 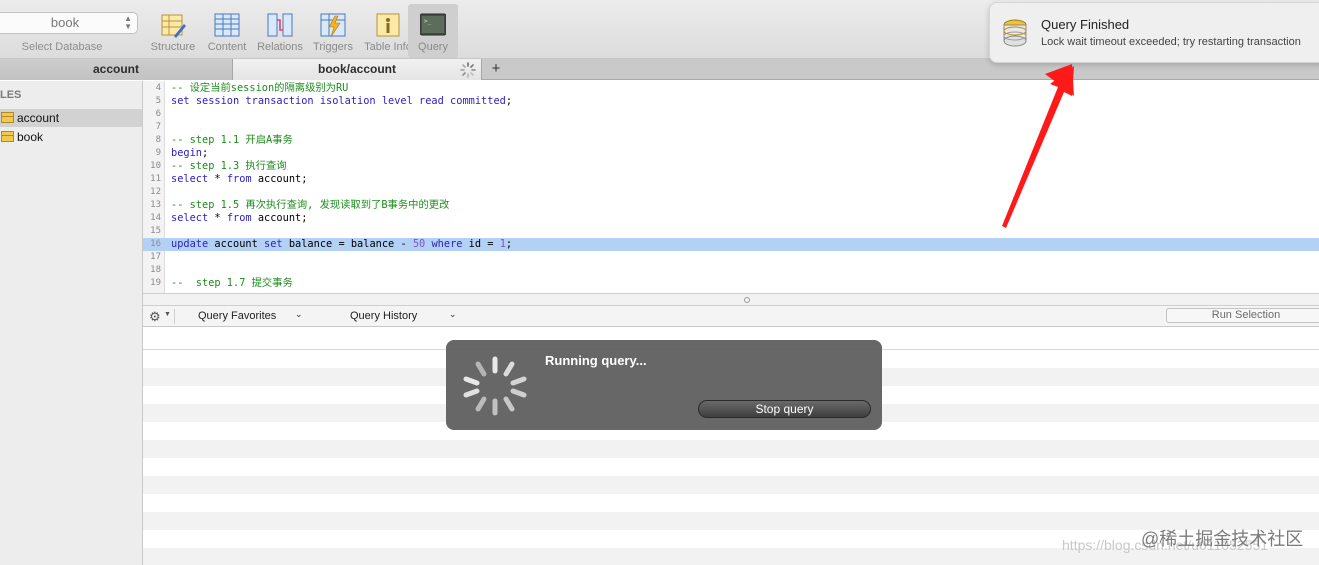 What do you see at coordinates (1222, 539) in the screenshot?
I see `watermark-site: @稀土掘金技术社区` at bounding box center [1222, 539].